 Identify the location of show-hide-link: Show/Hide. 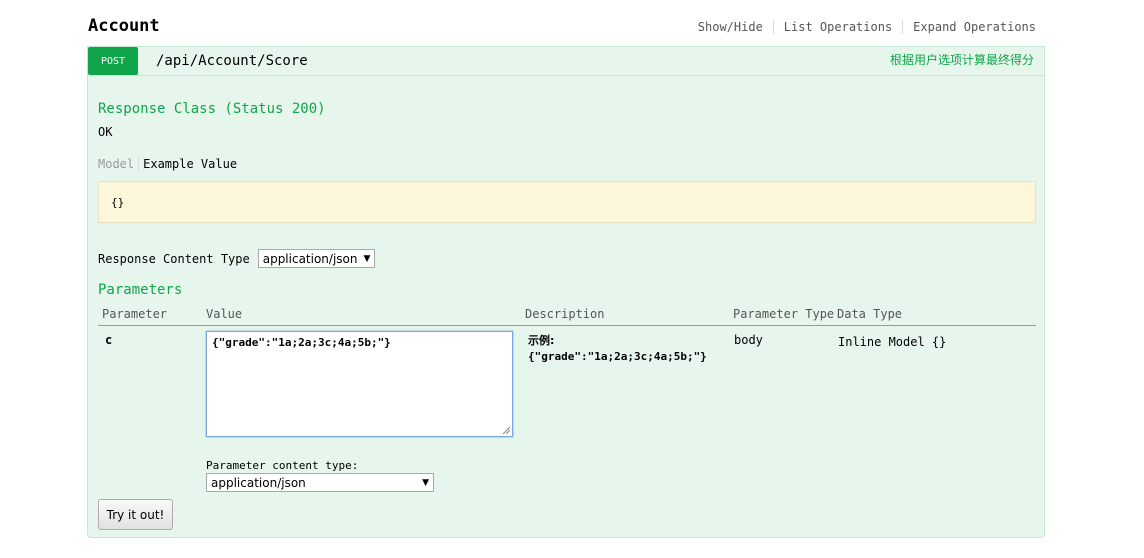
(731, 27).